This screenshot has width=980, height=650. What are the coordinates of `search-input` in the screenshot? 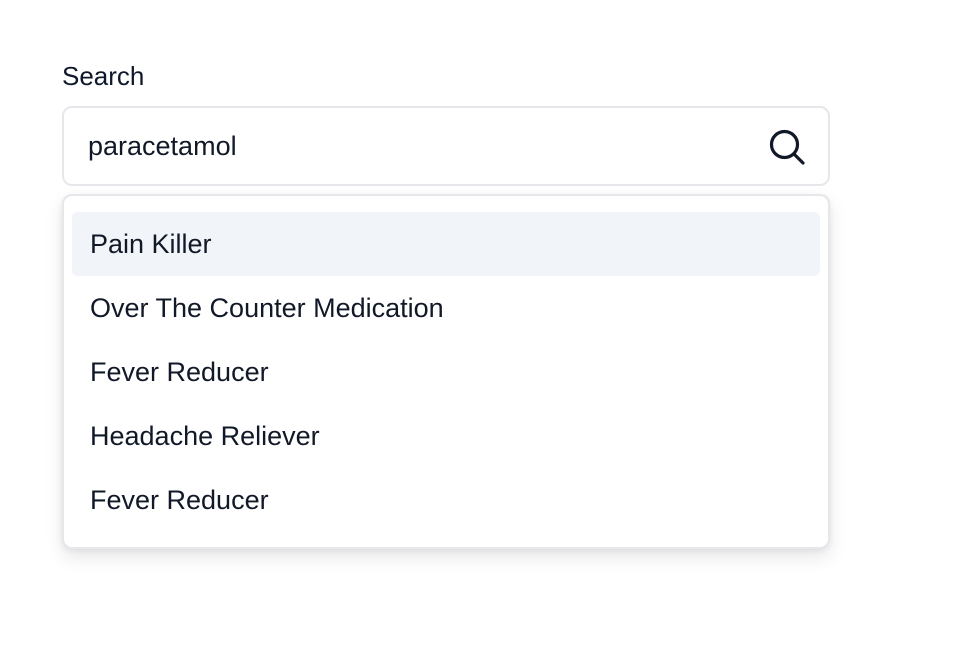 It's located at (408, 146).